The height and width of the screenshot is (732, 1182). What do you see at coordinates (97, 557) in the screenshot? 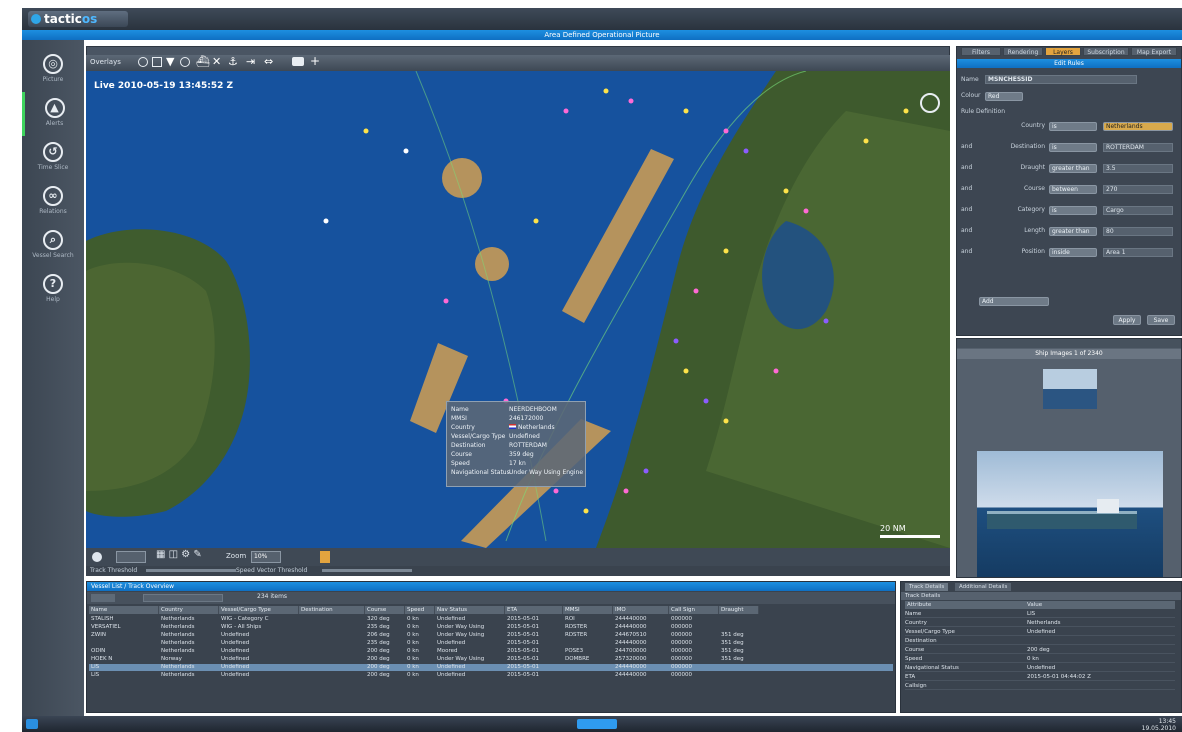
I see `play-icon` at bounding box center [97, 557].